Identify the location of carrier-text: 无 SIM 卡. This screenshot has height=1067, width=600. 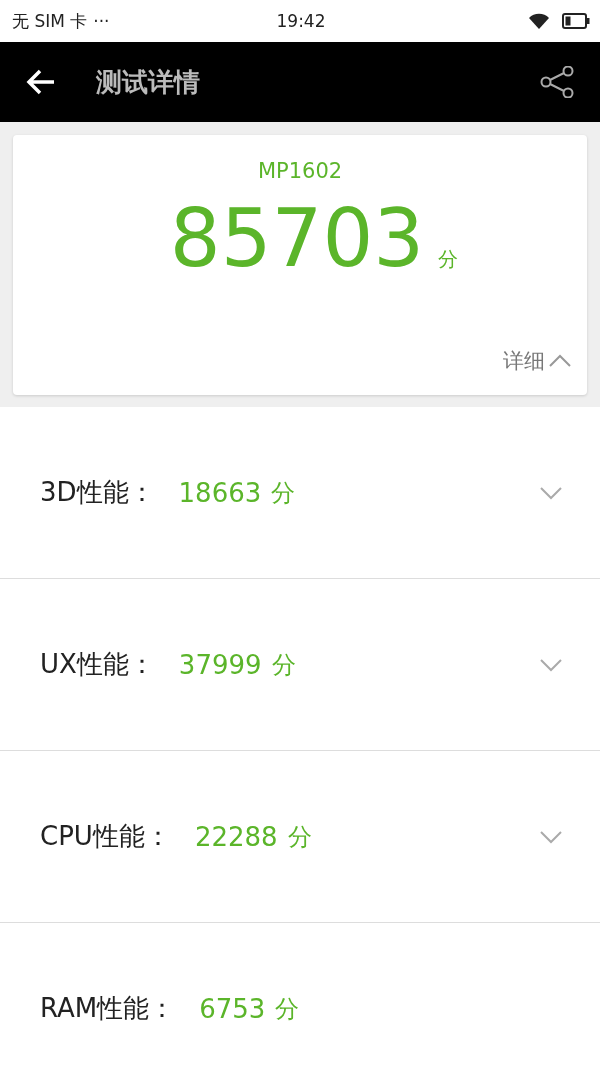
(50, 21).